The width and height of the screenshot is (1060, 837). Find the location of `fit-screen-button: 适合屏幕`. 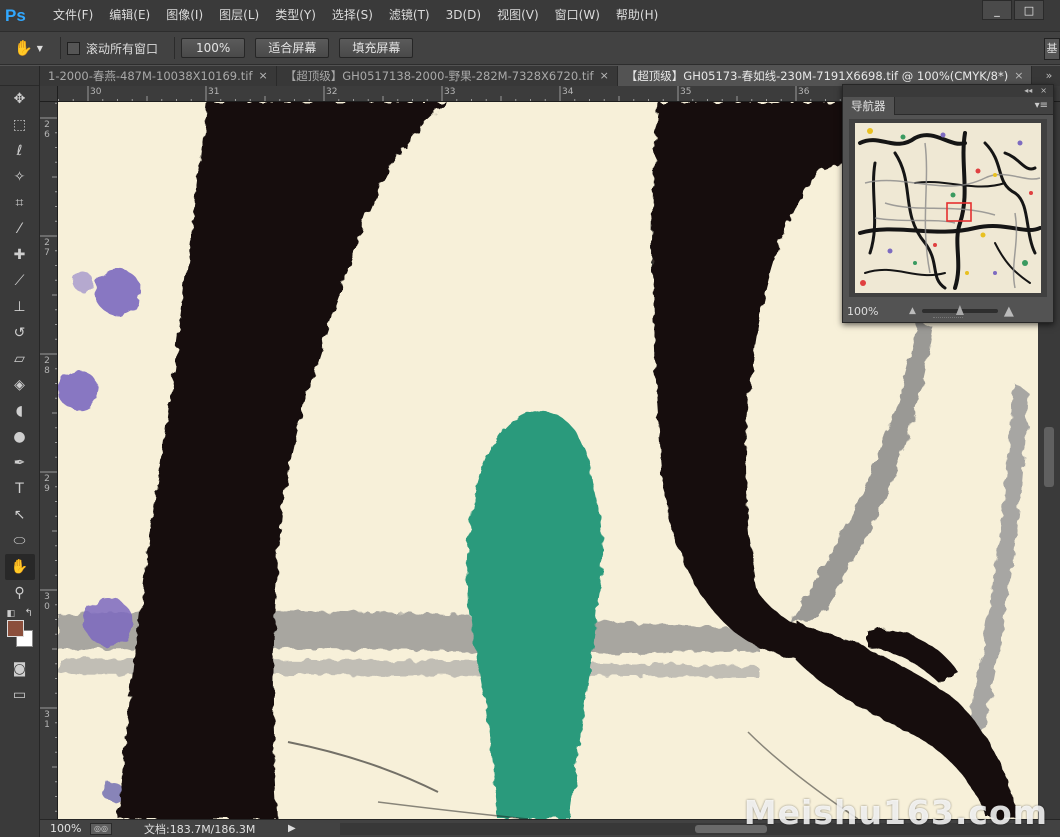

fit-screen-button: 适合屏幕 is located at coordinates (292, 48).